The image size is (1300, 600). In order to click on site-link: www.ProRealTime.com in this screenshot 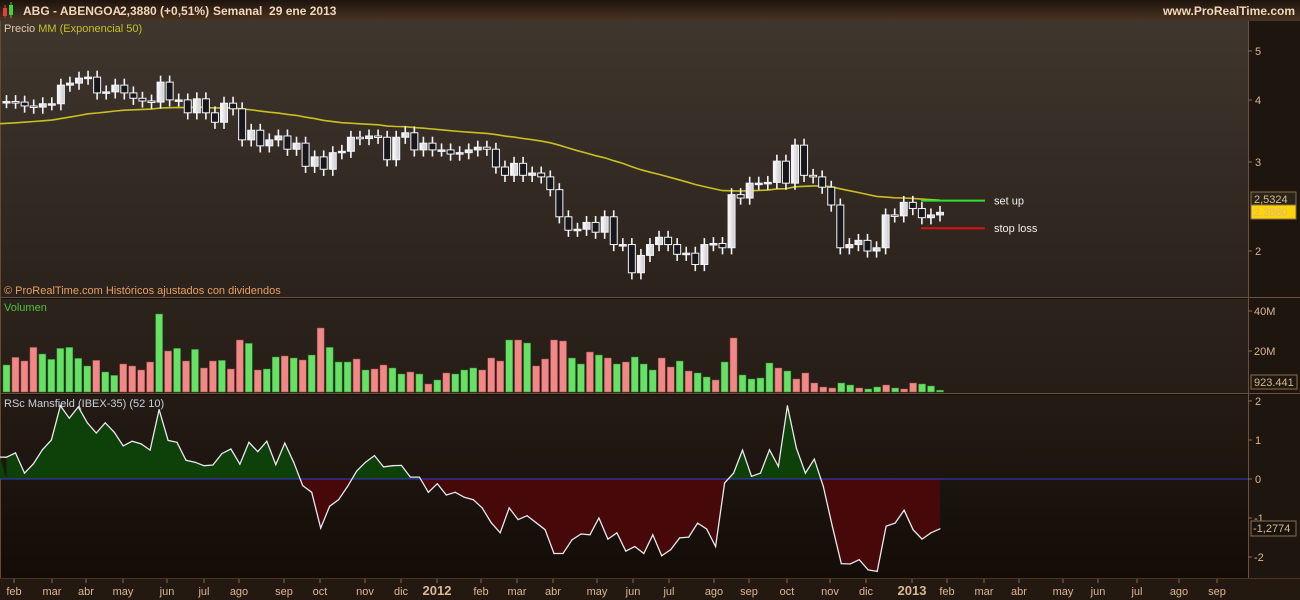, I will do `click(1228, 11)`.